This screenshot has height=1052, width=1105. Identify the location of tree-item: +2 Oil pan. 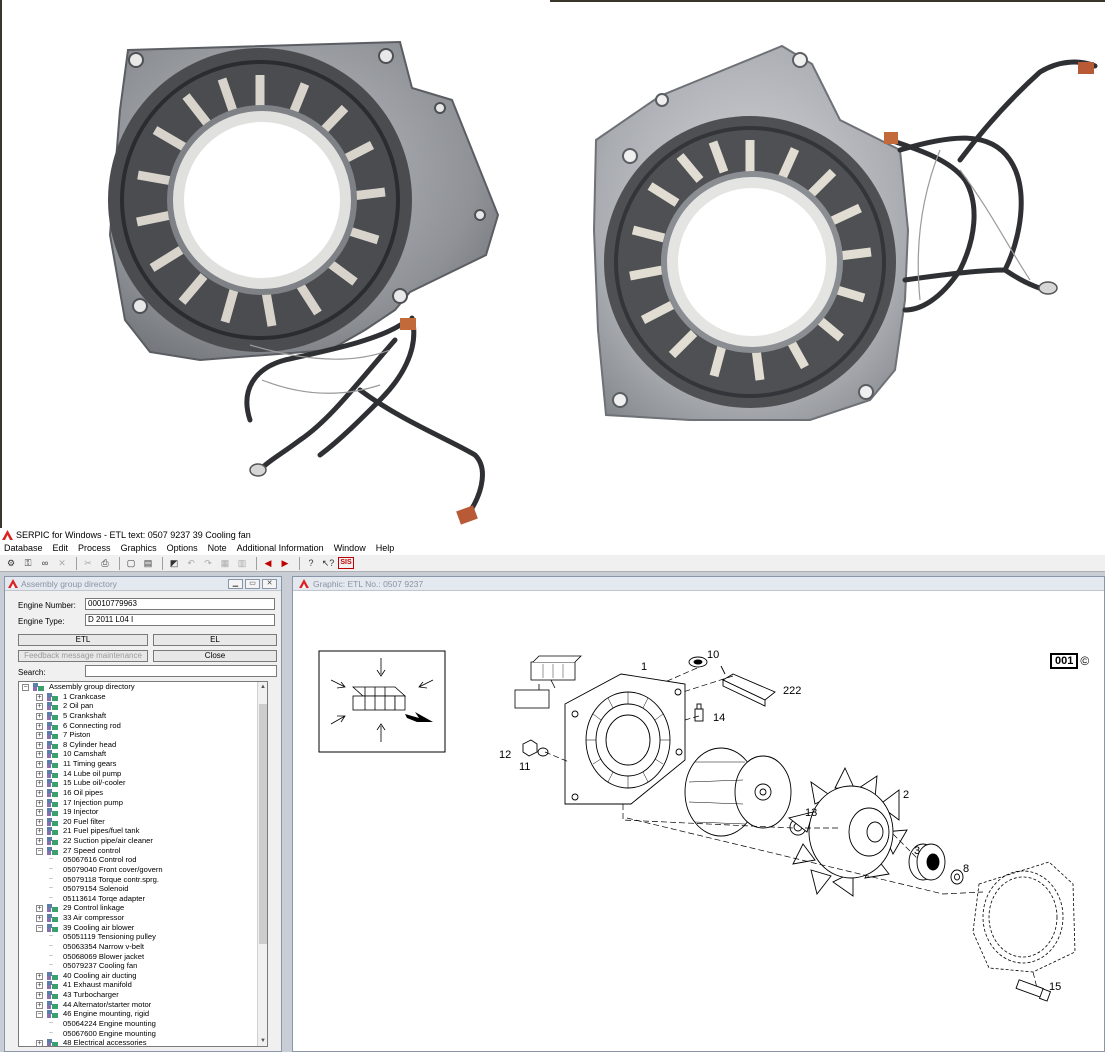
(143, 706).